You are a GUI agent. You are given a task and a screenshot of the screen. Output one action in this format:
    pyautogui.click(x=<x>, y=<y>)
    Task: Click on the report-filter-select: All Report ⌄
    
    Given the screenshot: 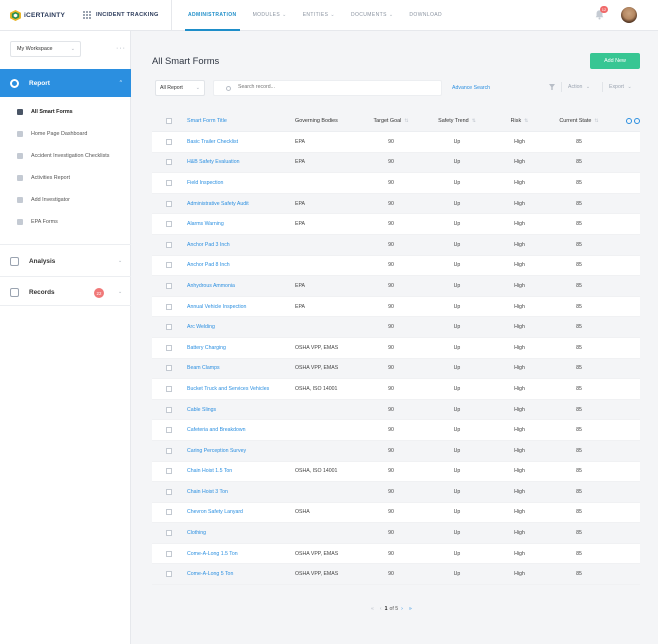 What is the action you would take?
    pyautogui.click(x=180, y=88)
    